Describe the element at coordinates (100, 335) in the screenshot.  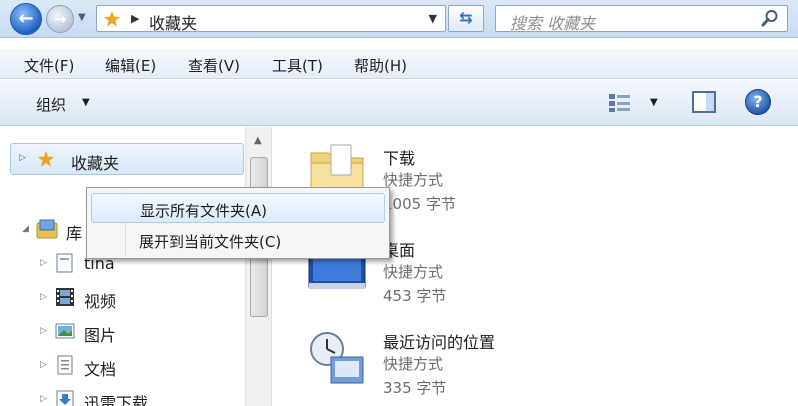
I see `nav-item-label: 图片` at that location.